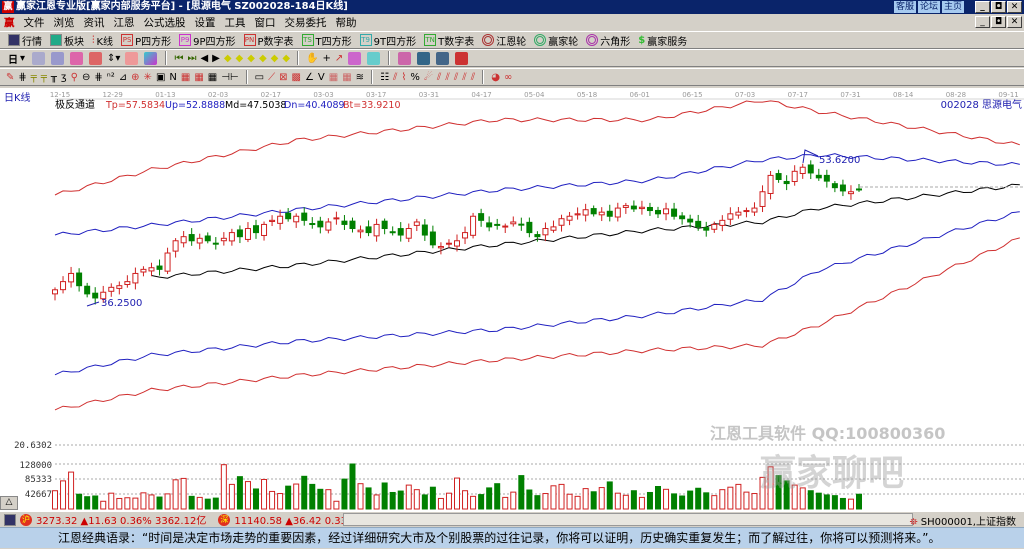 This screenshot has width=1024, height=549. What do you see at coordinates (982, 7) in the screenshot?
I see `minimize-button: _` at bounding box center [982, 7].